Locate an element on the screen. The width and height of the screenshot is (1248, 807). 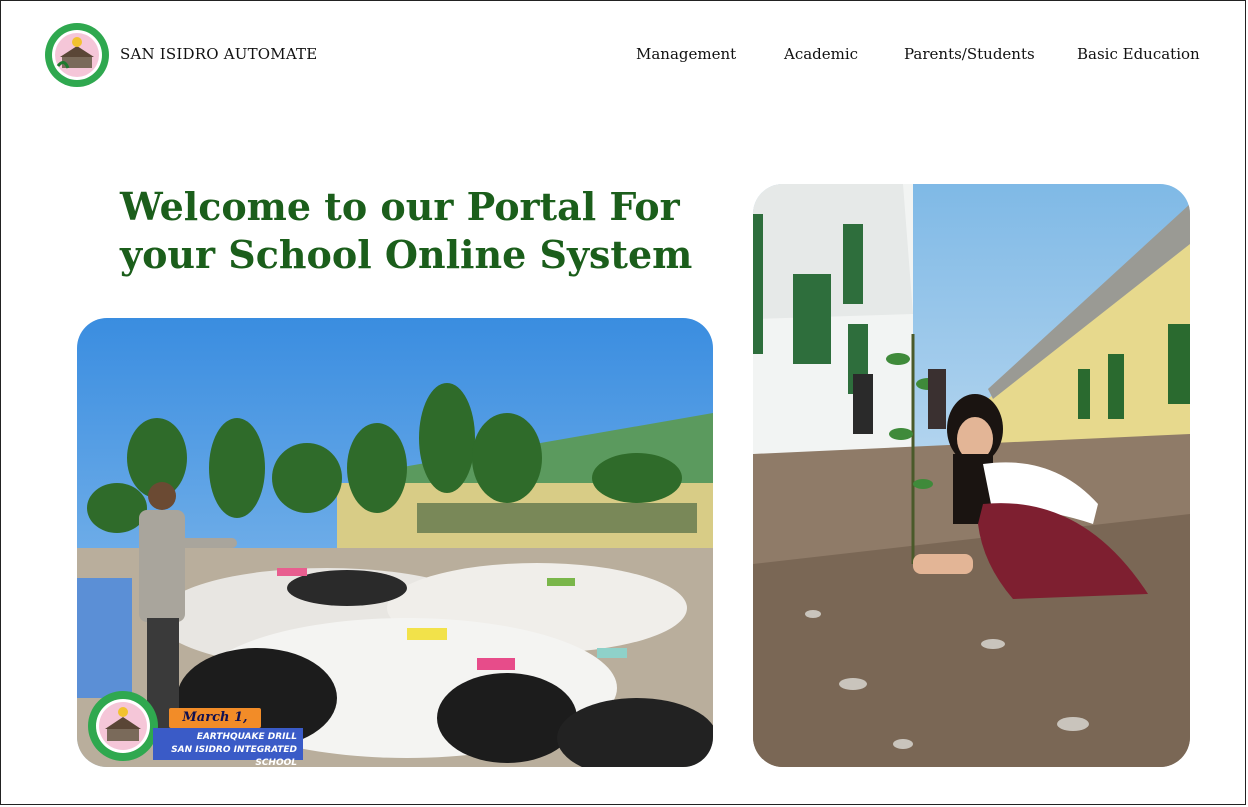
badge-date: March 1, 2023 is located at coordinates (215, 726).